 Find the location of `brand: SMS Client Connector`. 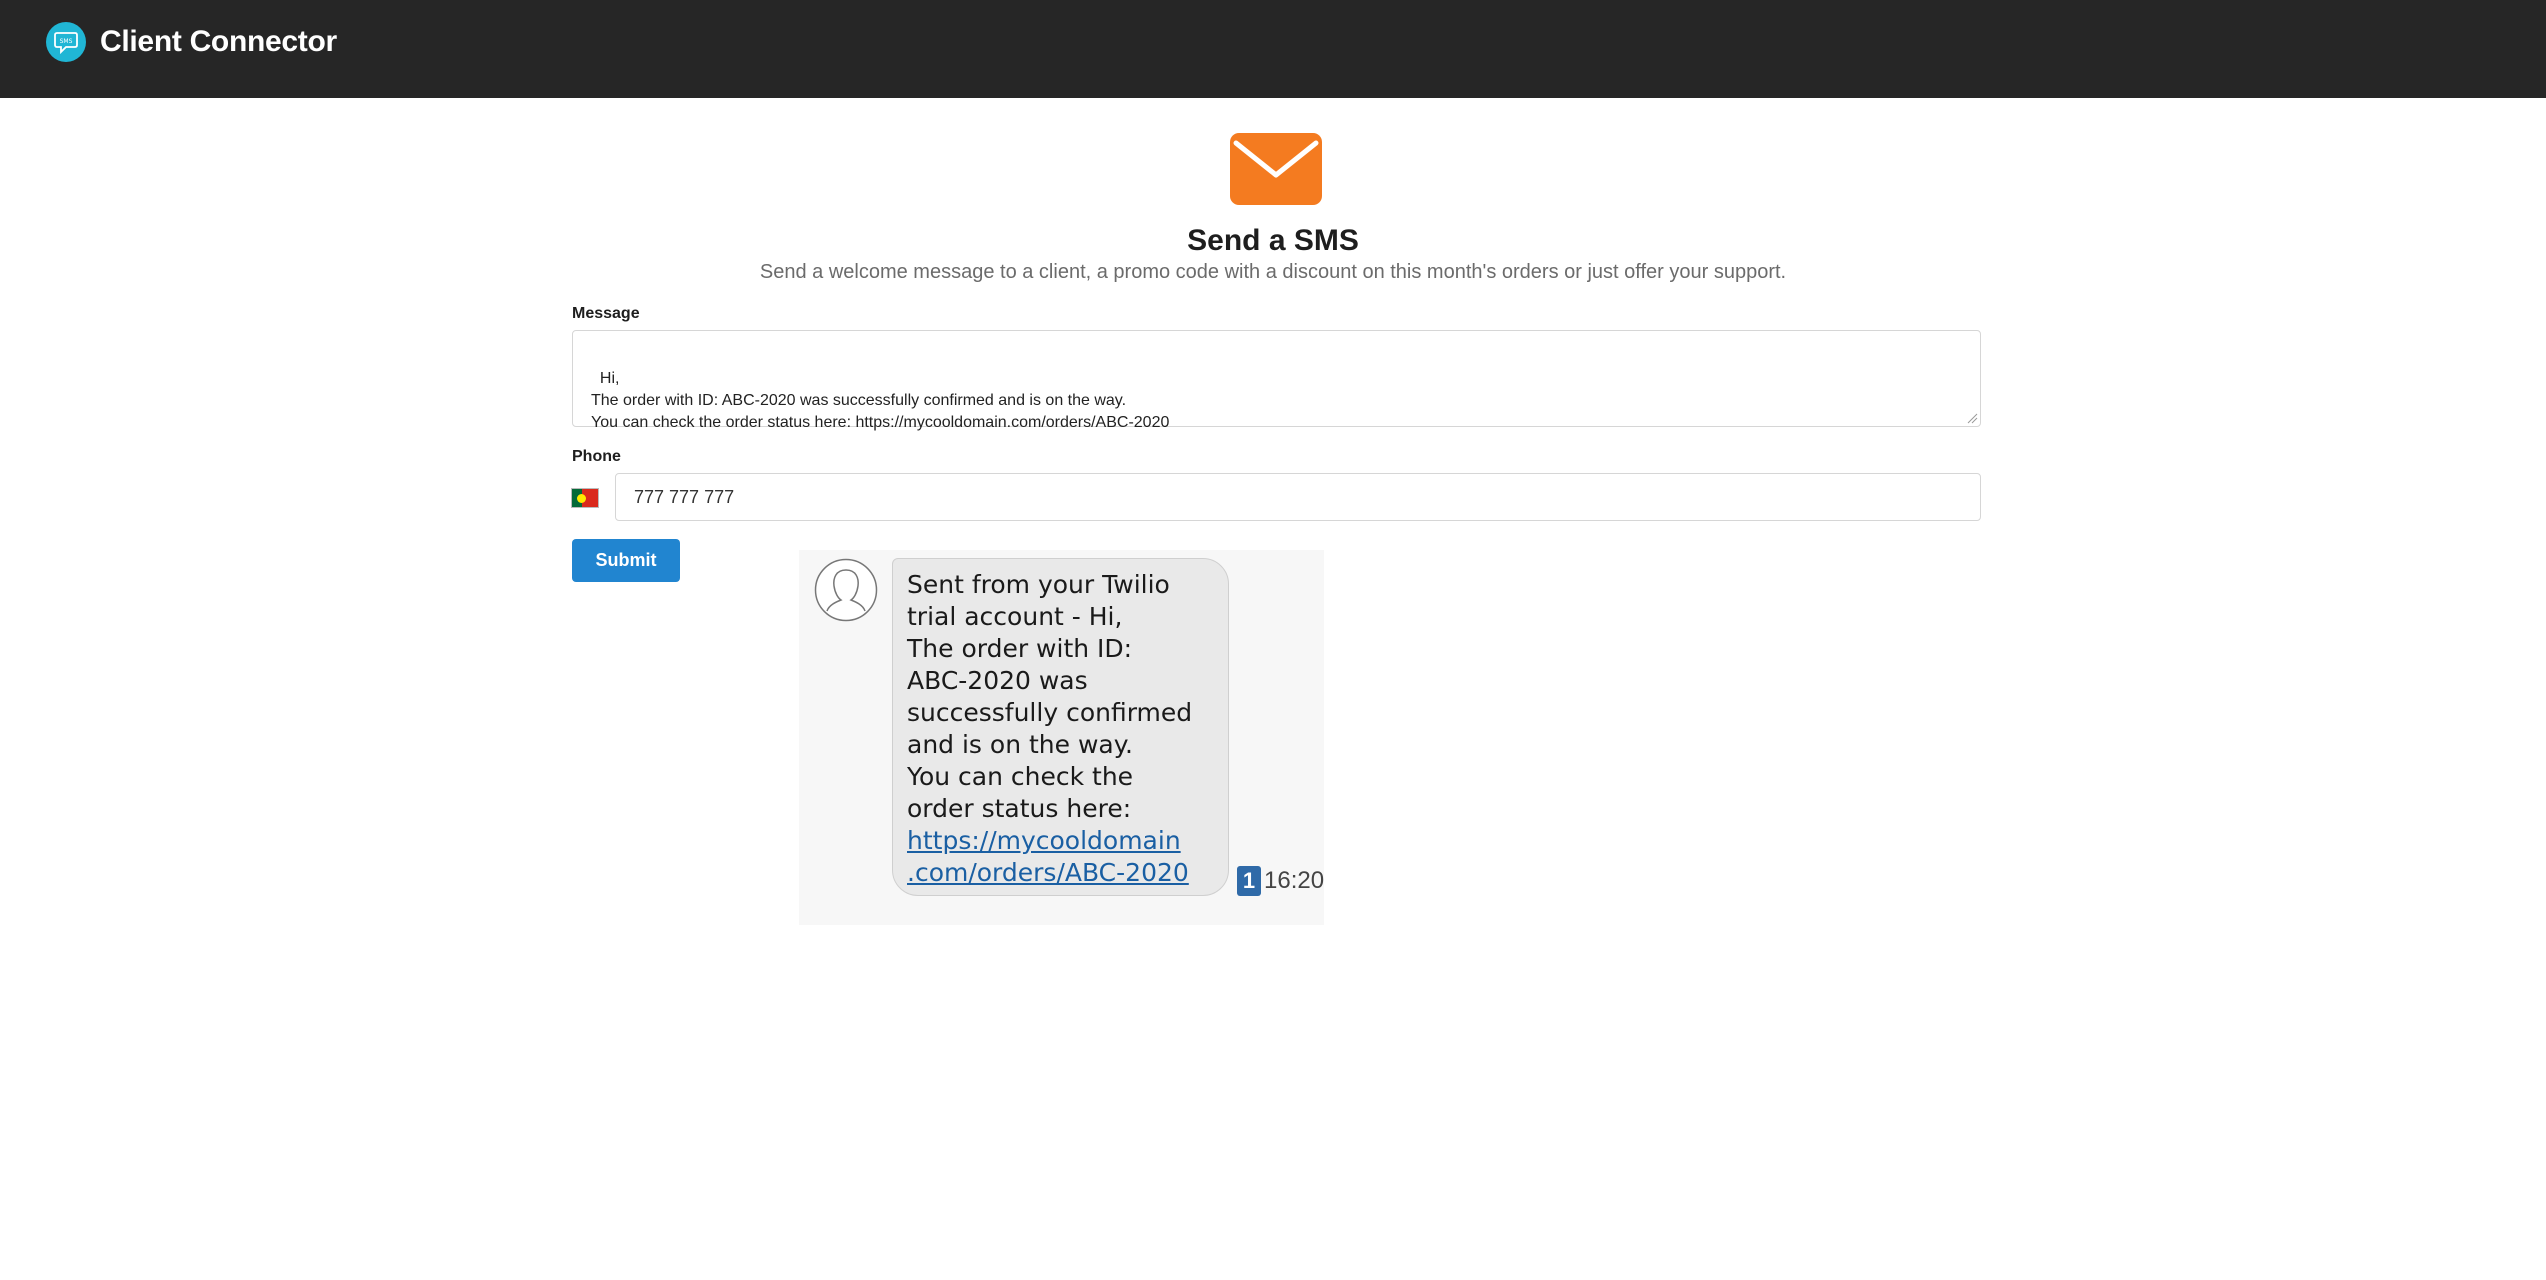

brand: SMS Client Connector is located at coordinates (191, 42).